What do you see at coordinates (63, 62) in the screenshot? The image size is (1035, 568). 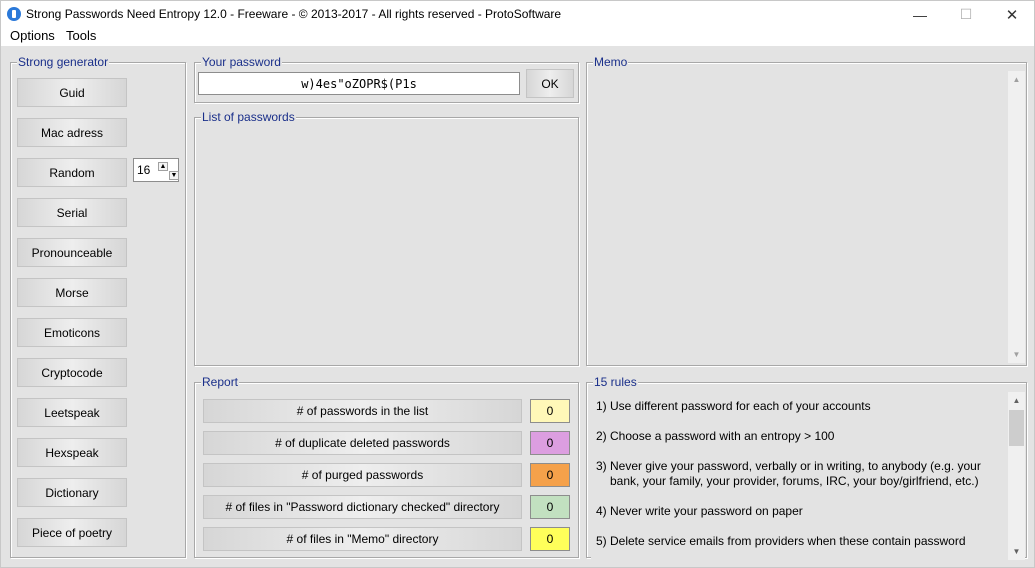 I see `strong-generator-caption: Strong generator` at bounding box center [63, 62].